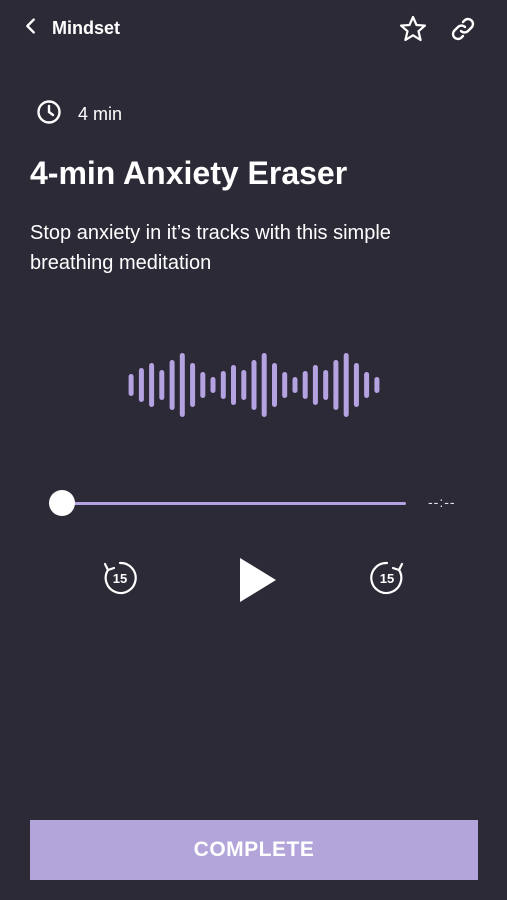  Describe the element at coordinates (463, 29) in the screenshot. I see `share-link-button` at that location.